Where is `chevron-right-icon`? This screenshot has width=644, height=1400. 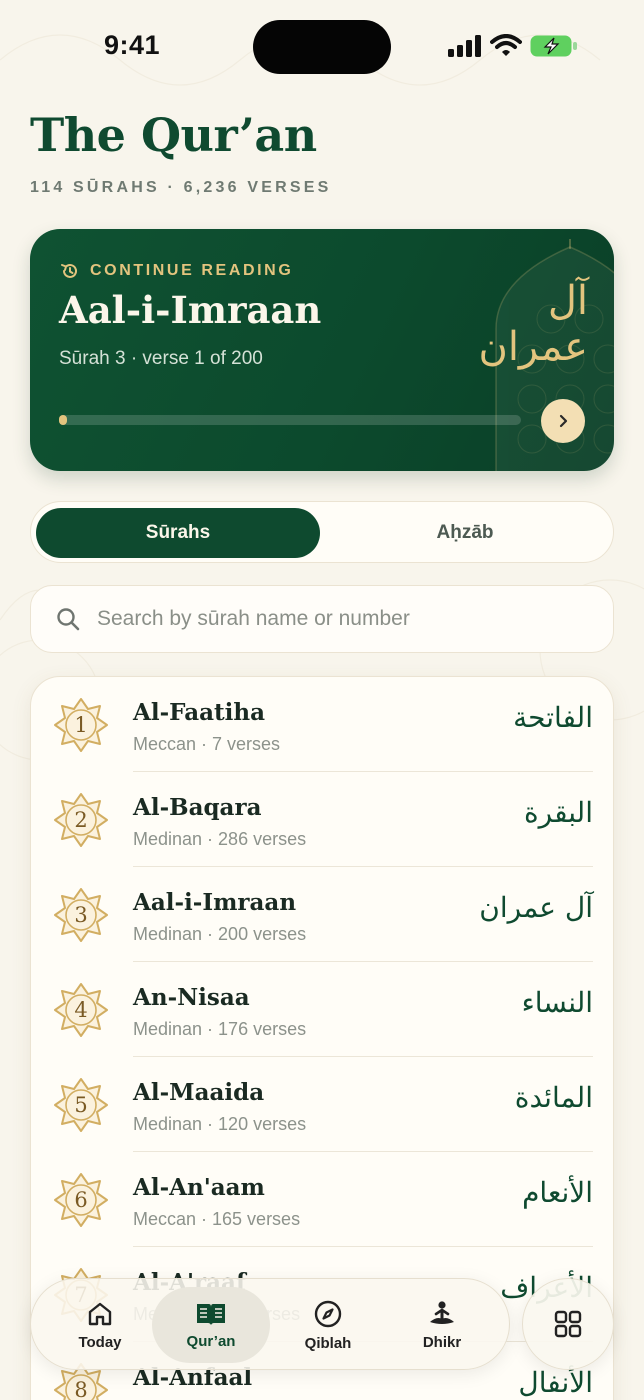
chevron-right-icon is located at coordinates (563, 421).